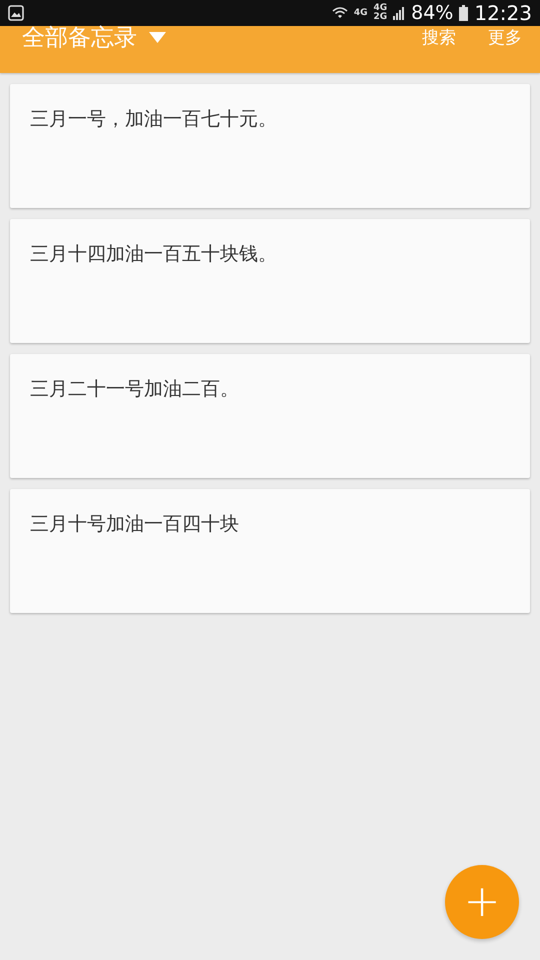 The width and height of the screenshot is (540, 960). Describe the element at coordinates (153, 254) in the screenshot. I see `note-text: 三月十四加油一百五十块钱。` at that location.